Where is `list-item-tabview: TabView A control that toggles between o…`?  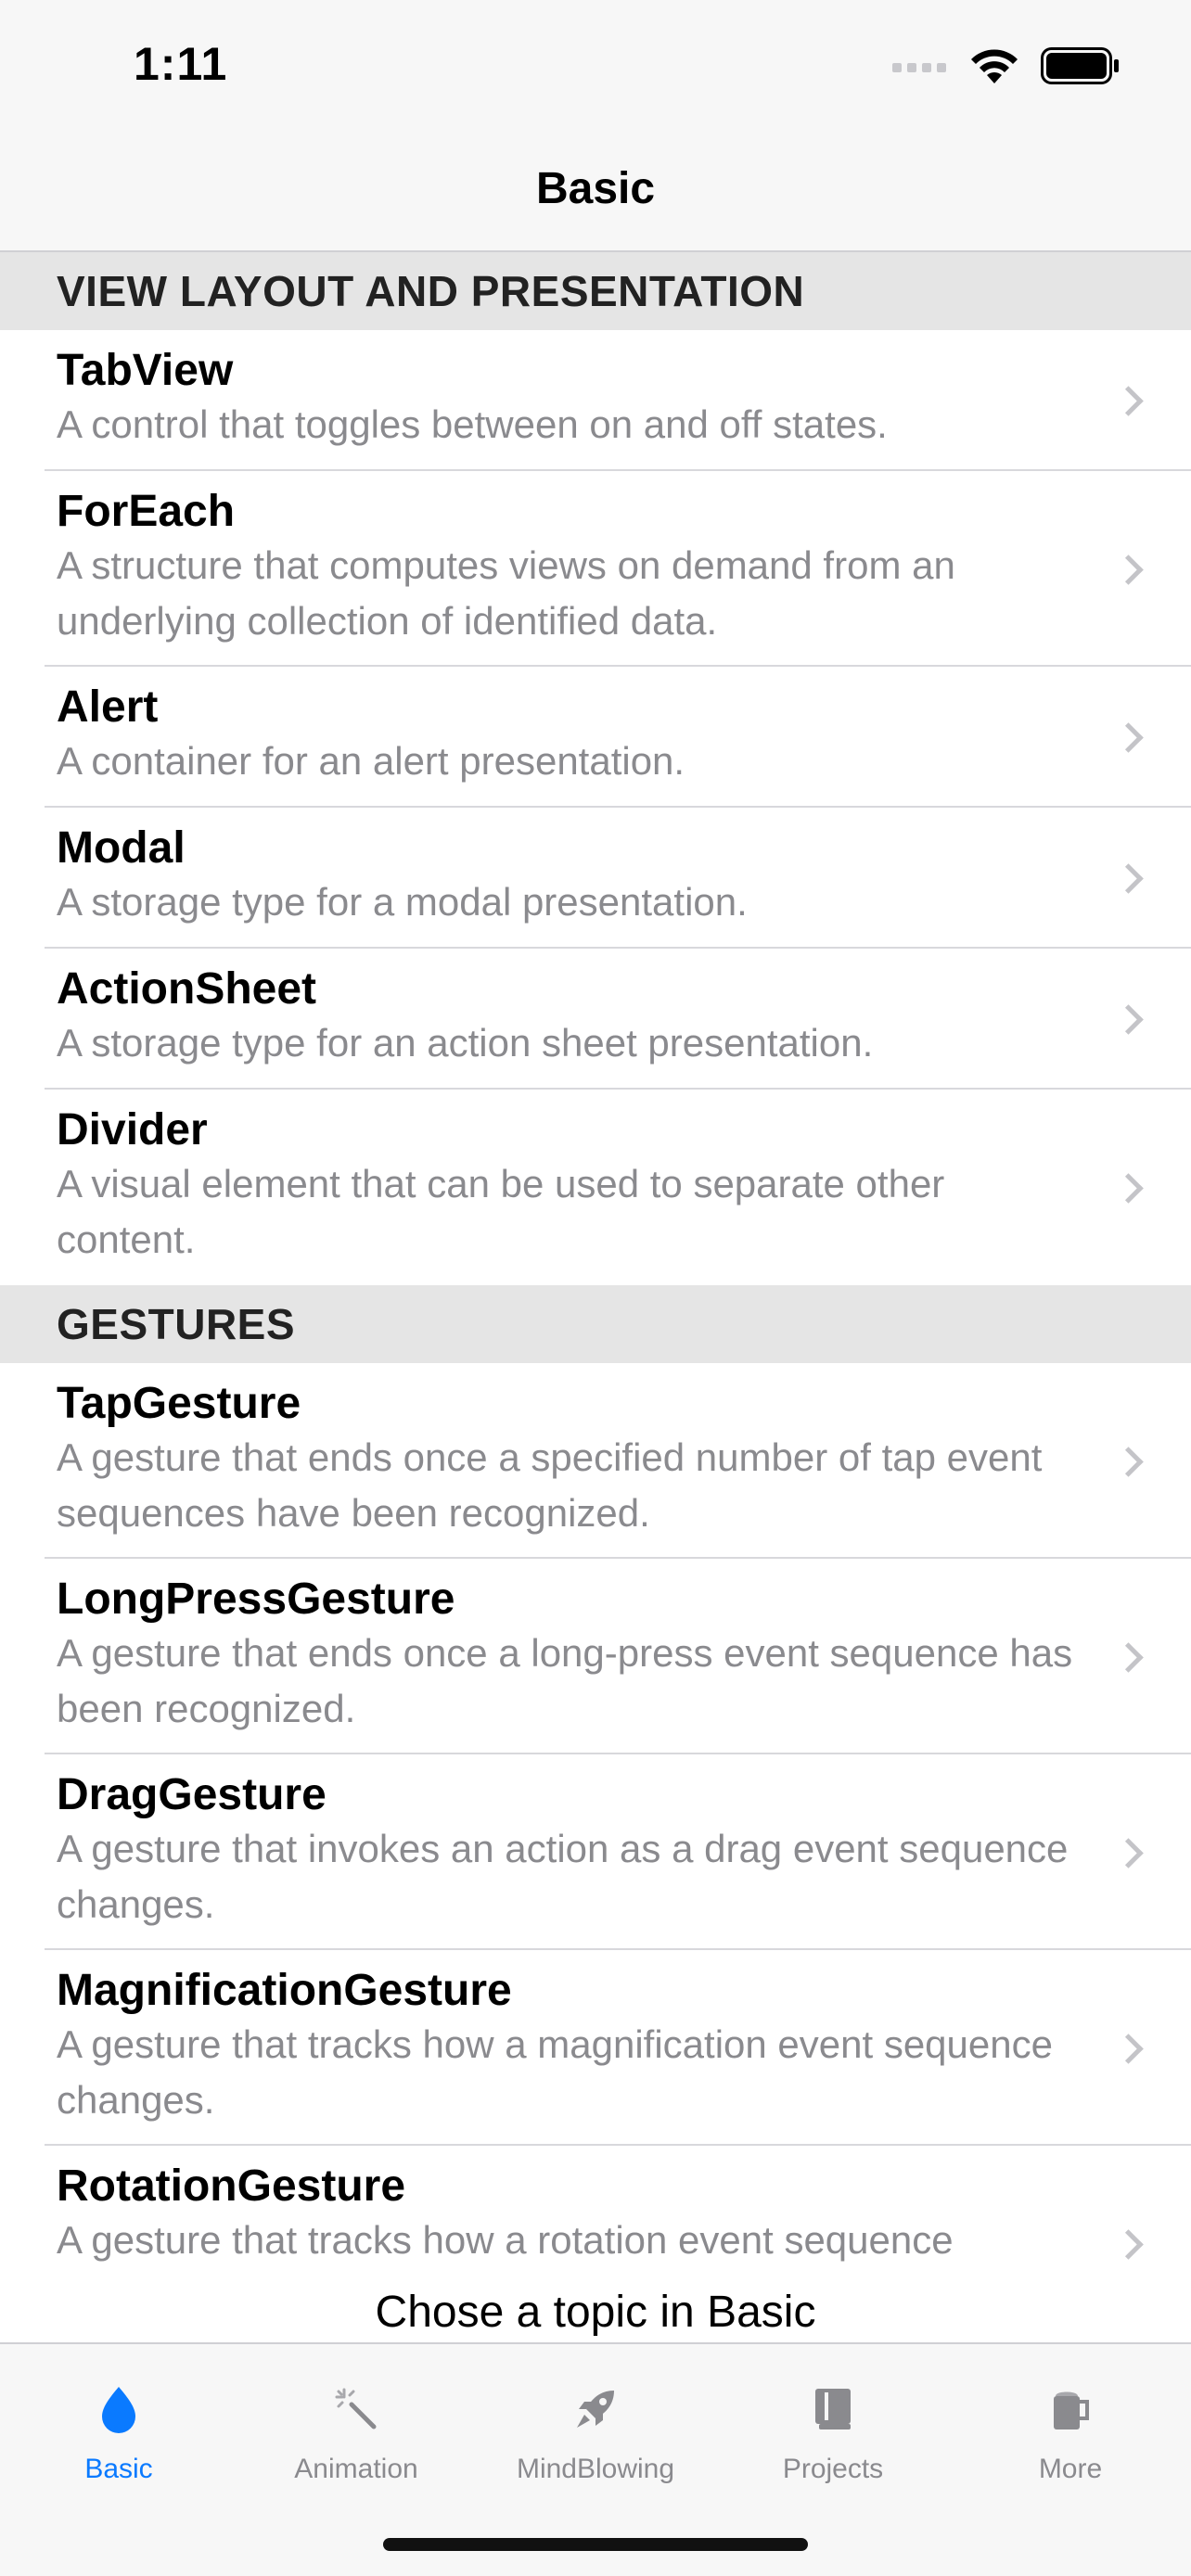 list-item-tabview: TabView A control that toggles between o… is located at coordinates (595, 400).